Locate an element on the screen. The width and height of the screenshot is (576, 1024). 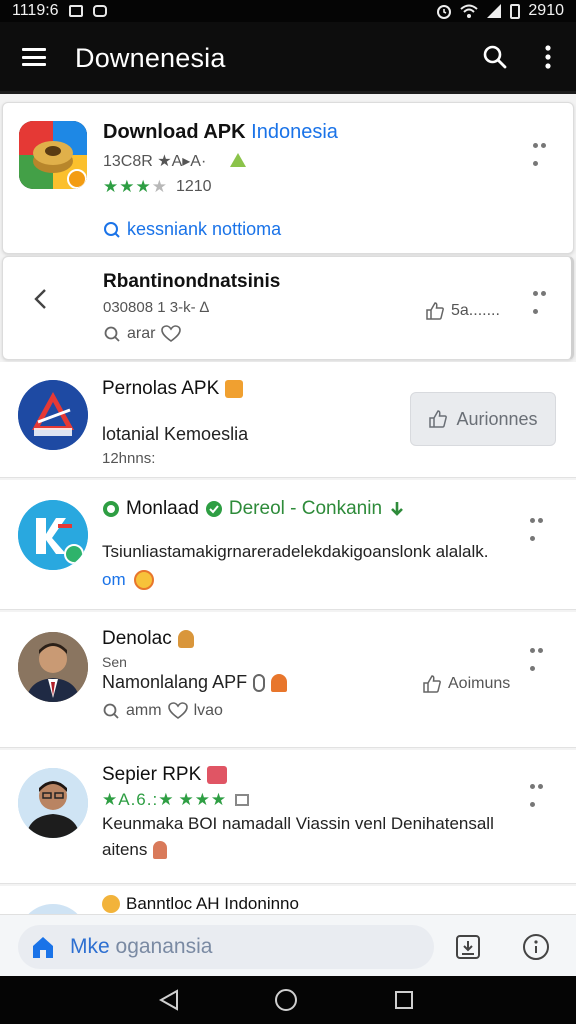
post-body-tail: om is located at coordinates (128, 580).